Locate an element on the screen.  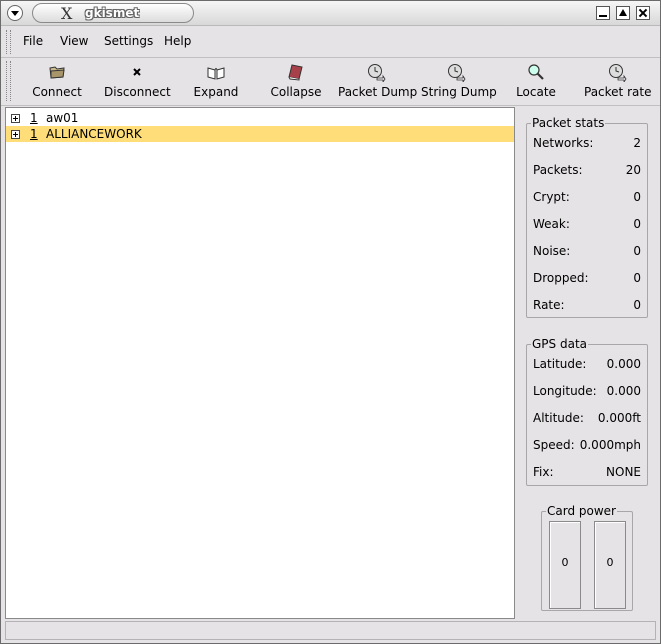
close-button is located at coordinates (643, 13).